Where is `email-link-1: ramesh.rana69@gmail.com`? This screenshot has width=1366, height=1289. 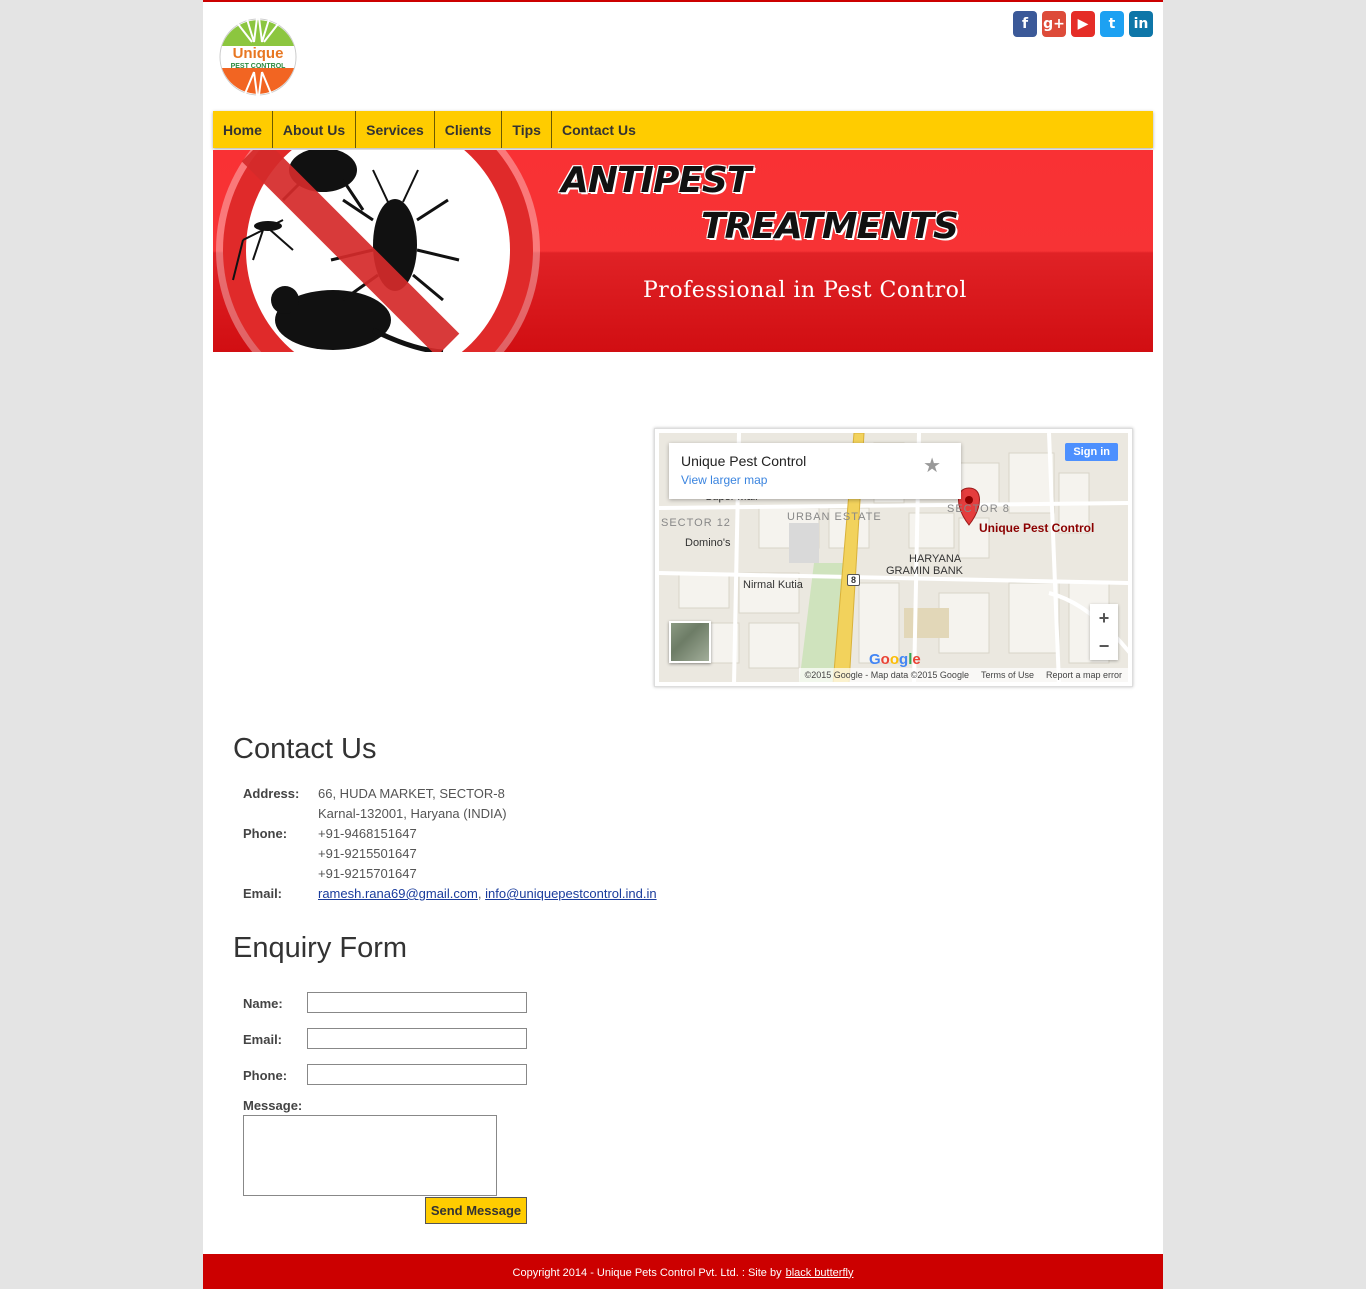 email-link-1: ramesh.rana69@gmail.com is located at coordinates (398, 893).